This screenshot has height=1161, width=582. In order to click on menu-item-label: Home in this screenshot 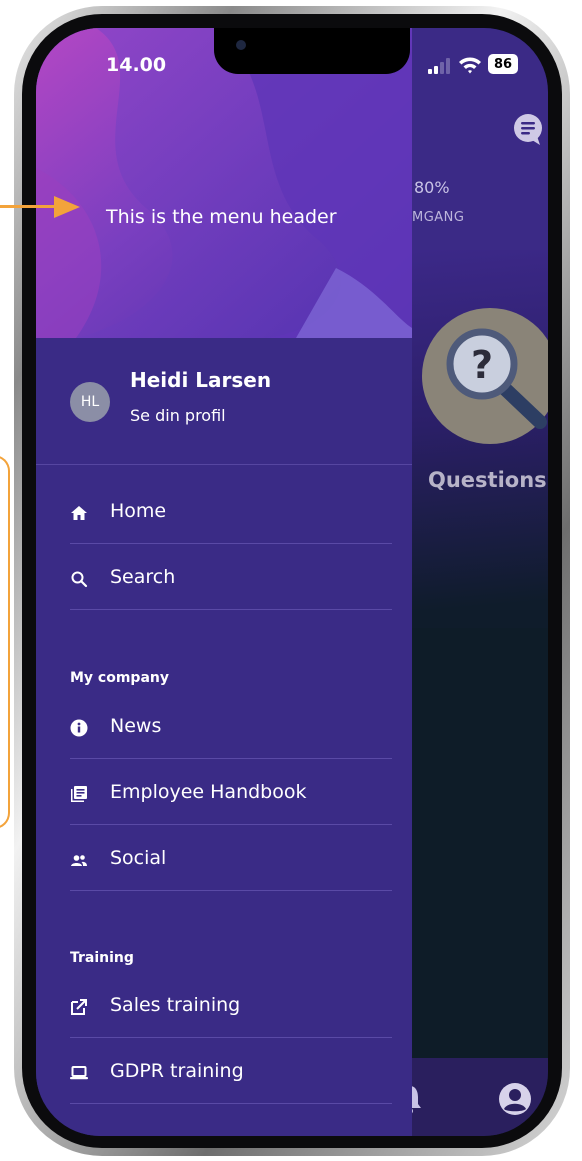, I will do `click(138, 511)`.